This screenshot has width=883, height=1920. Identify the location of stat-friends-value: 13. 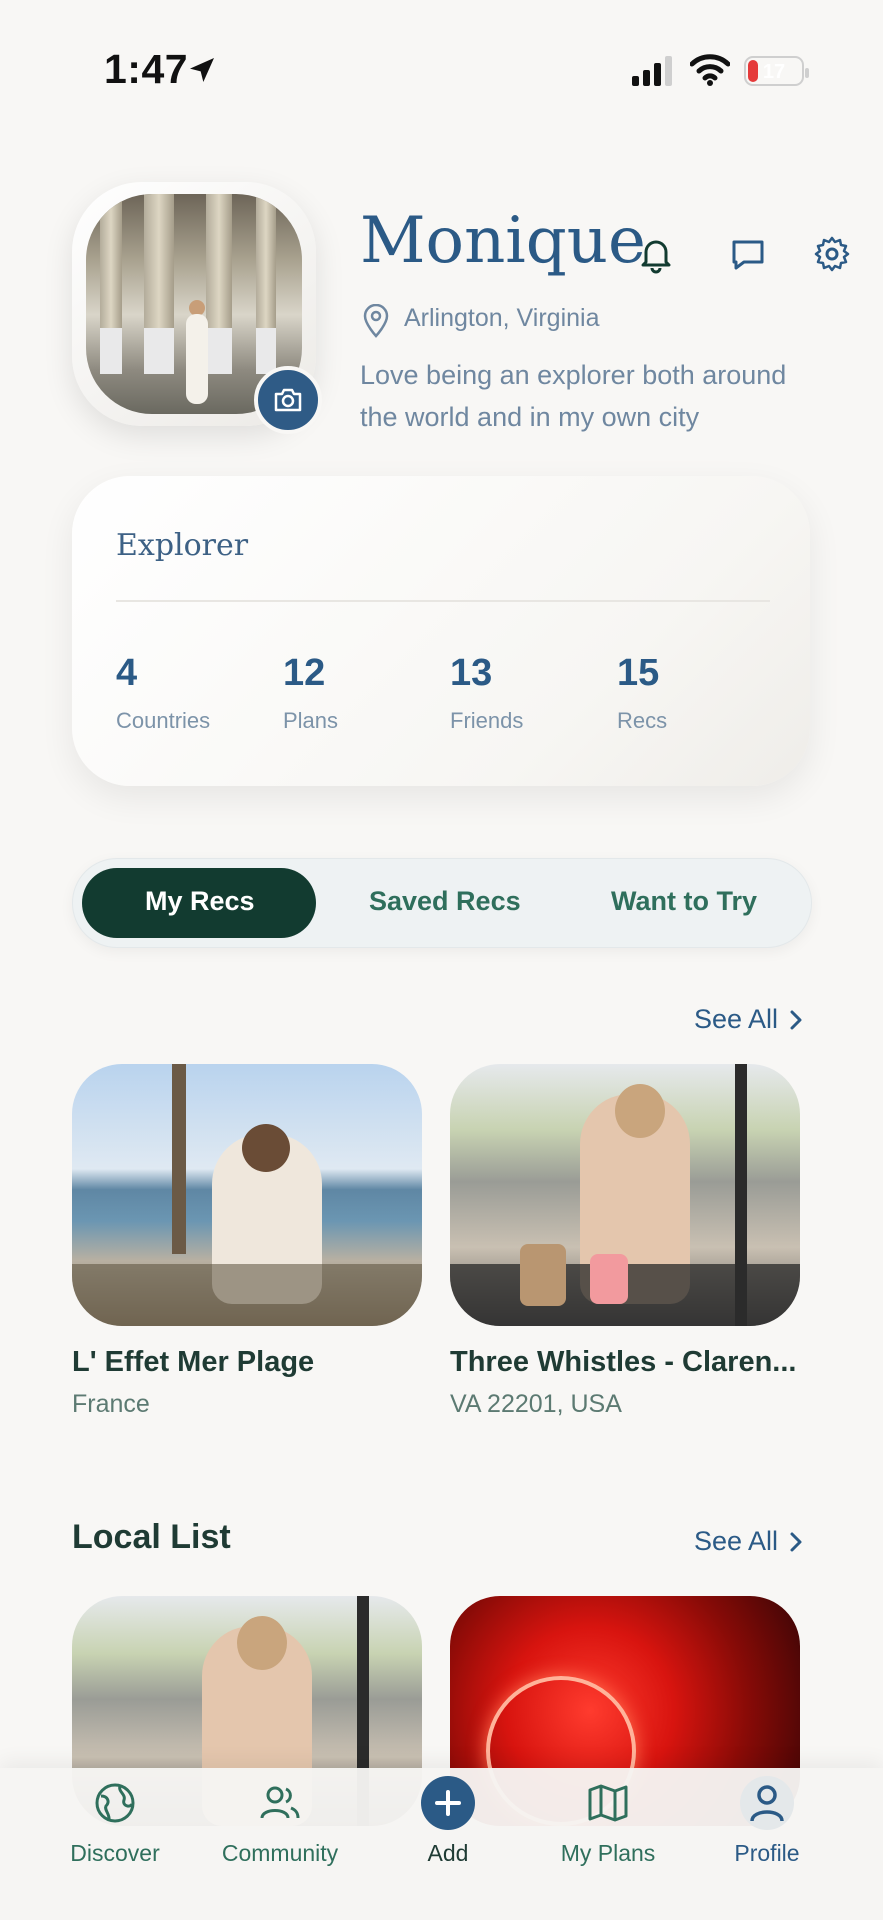
(471, 673).